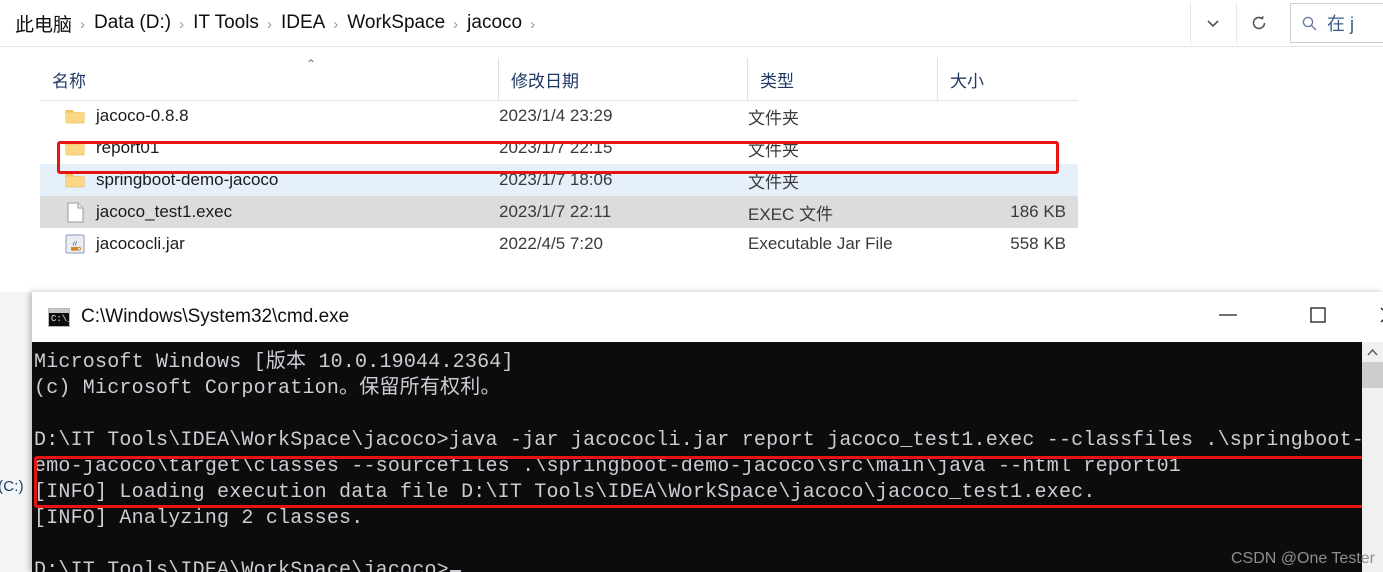 The height and width of the screenshot is (572, 1383). What do you see at coordinates (269, 79) in the screenshot?
I see `column-header-name: 名称 ⌃` at bounding box center [269, 79].